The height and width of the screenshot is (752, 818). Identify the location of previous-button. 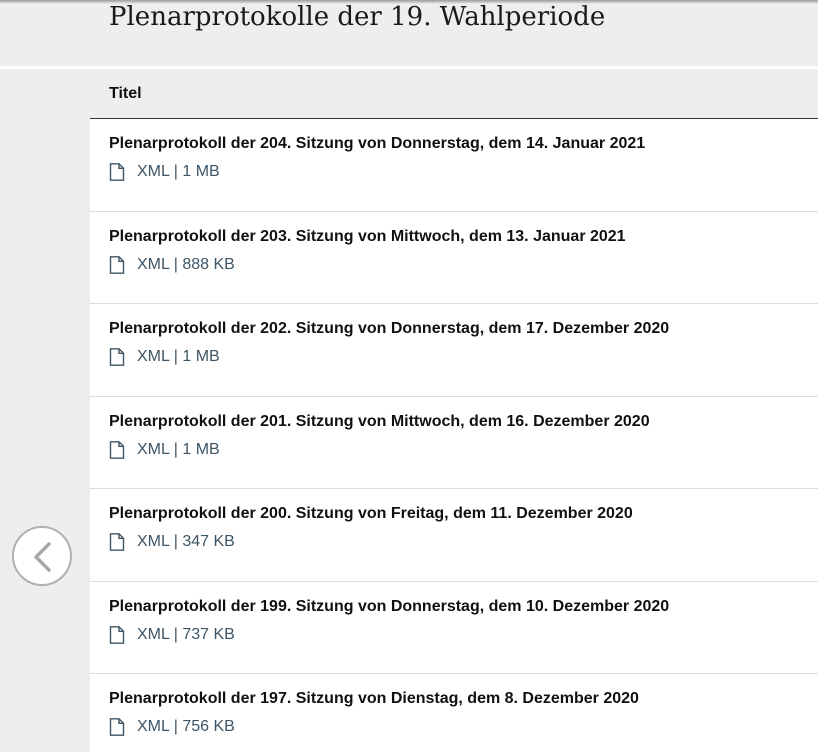
(42, 556).